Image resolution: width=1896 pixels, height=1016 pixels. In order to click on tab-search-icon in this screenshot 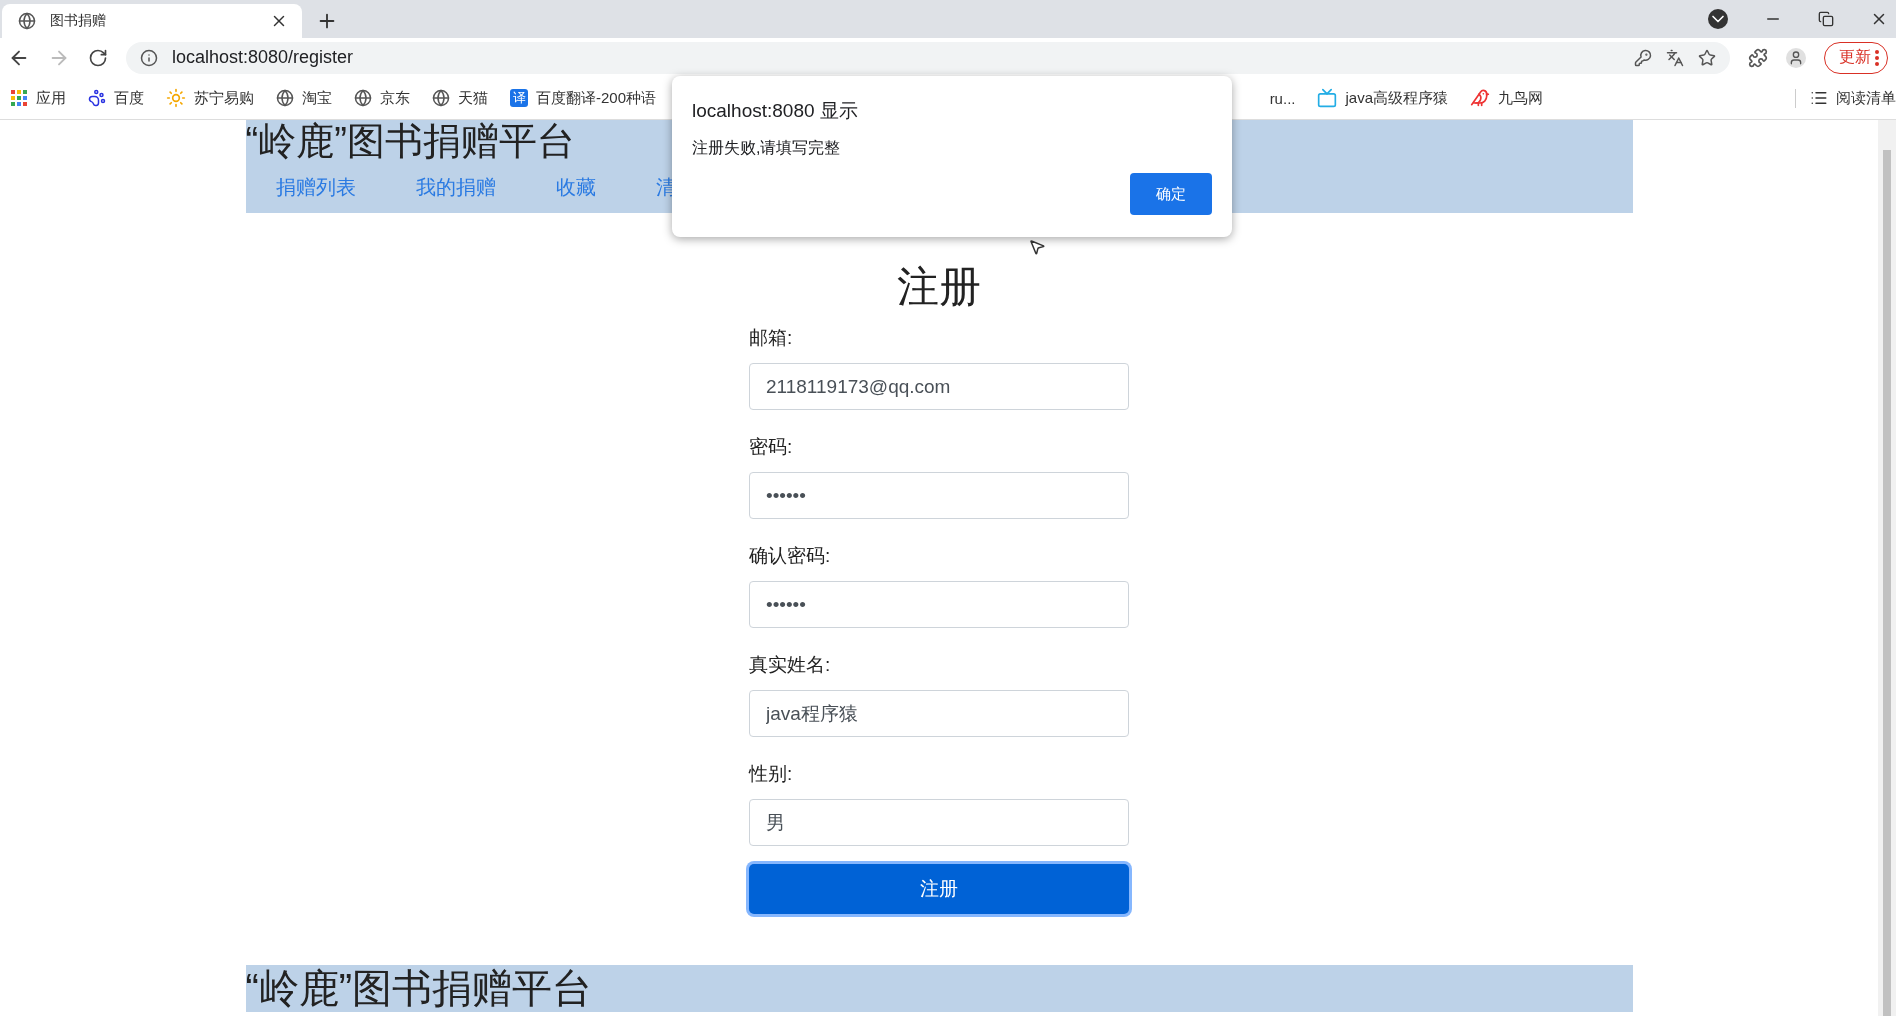, I will do `click(1718, 19)`.